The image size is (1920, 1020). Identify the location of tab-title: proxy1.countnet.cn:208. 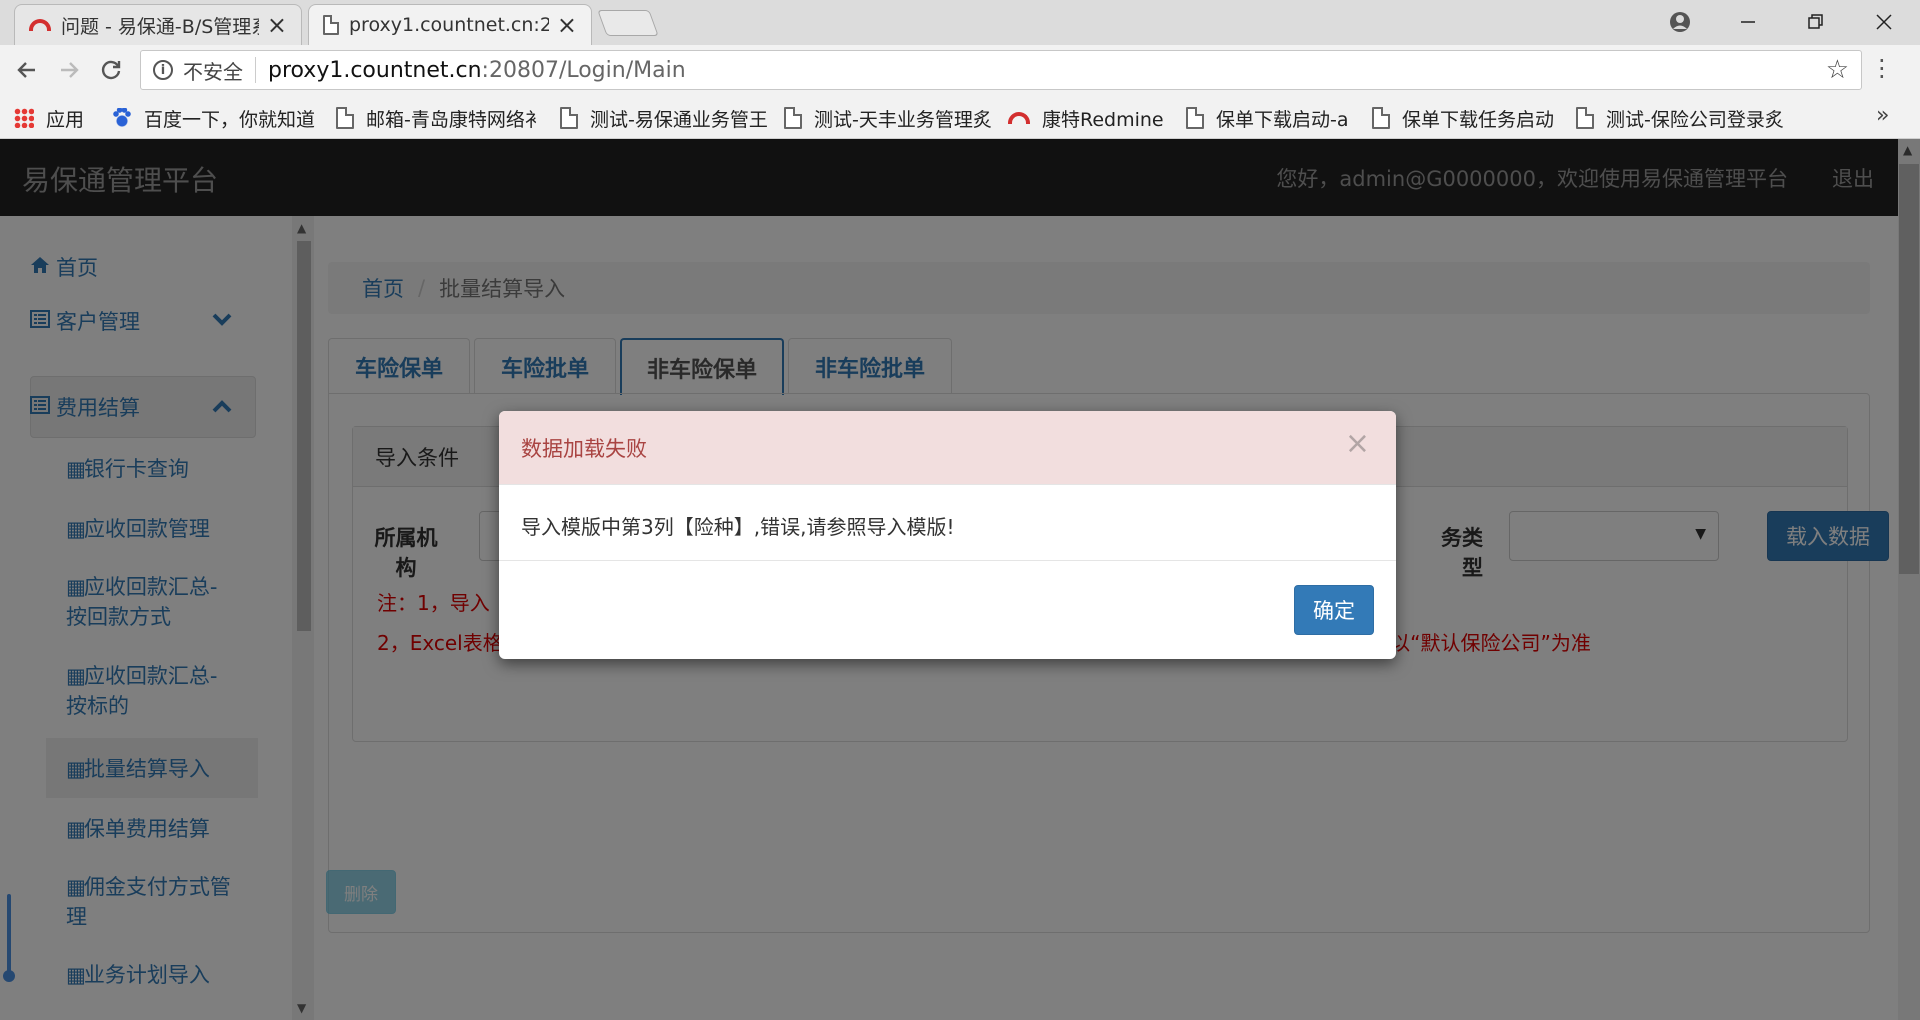
(449, 25).